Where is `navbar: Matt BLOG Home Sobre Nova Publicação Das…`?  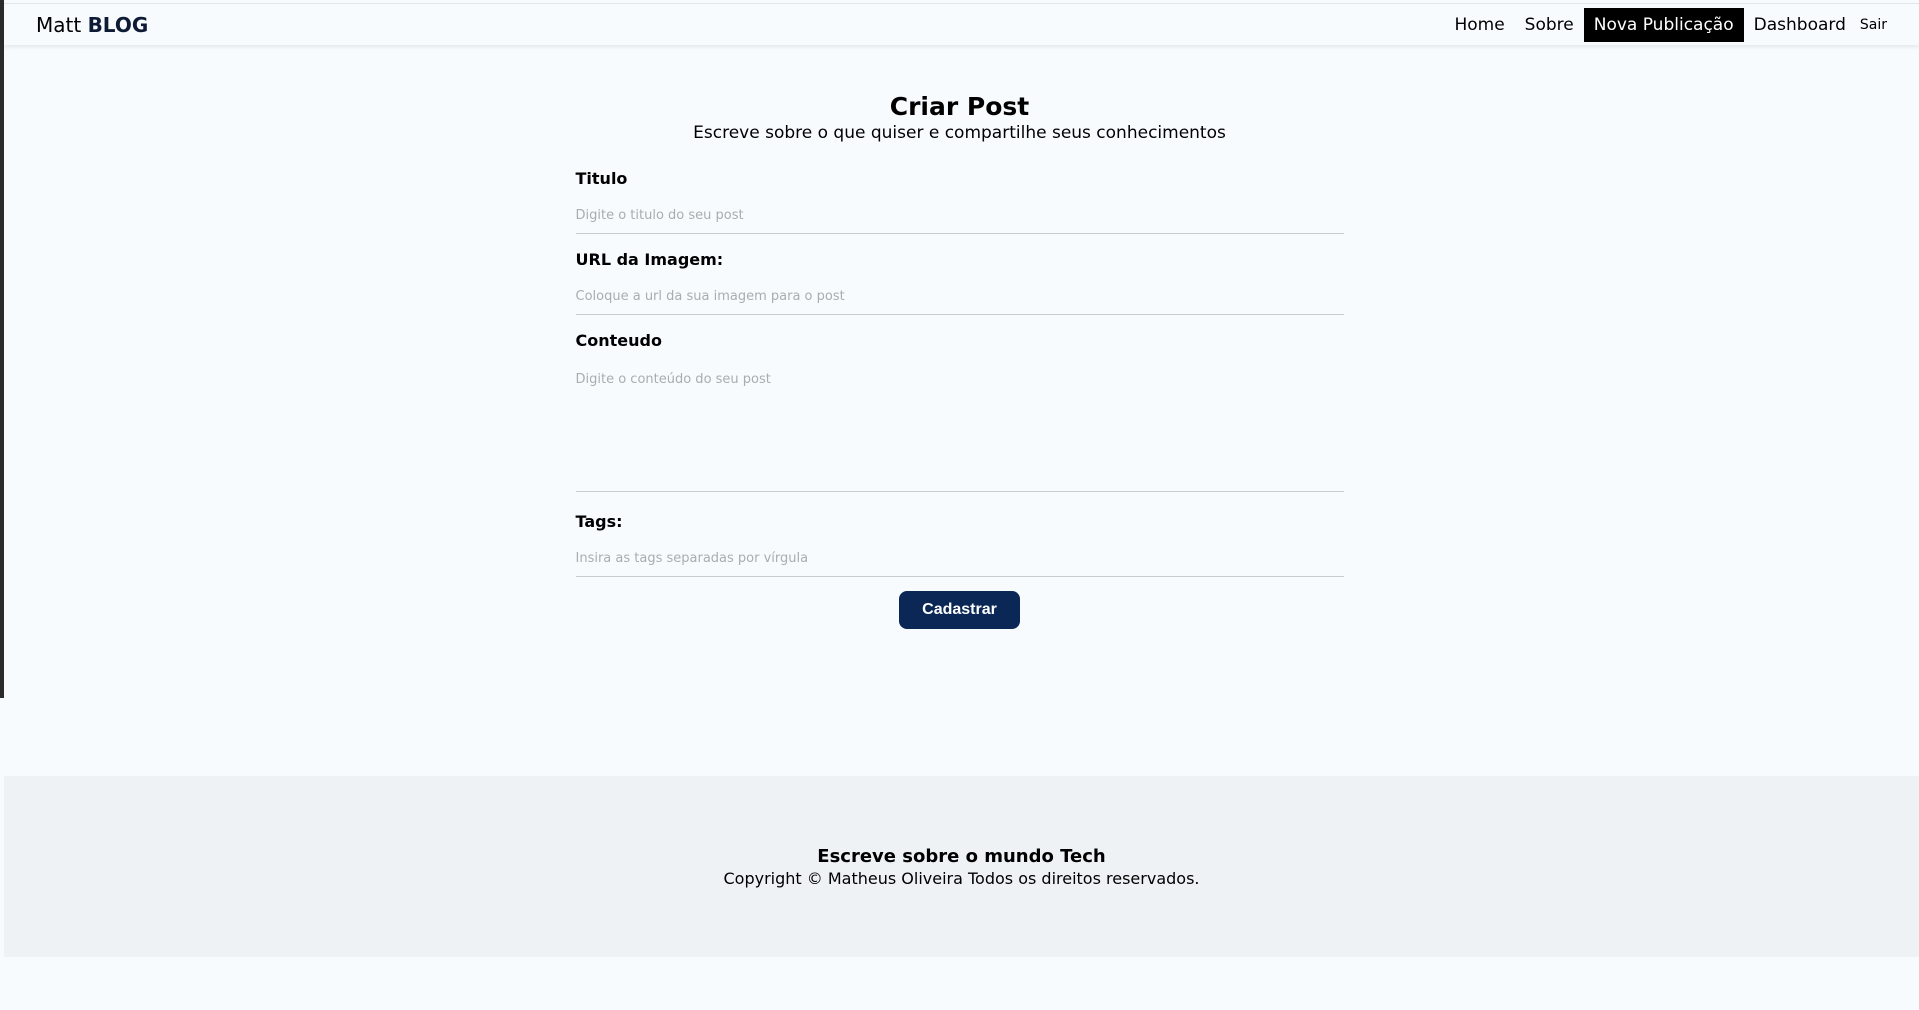 navbar: Matt BLOG Home Sobre Nova Publicação Das… is located at coordinates (961, 24).